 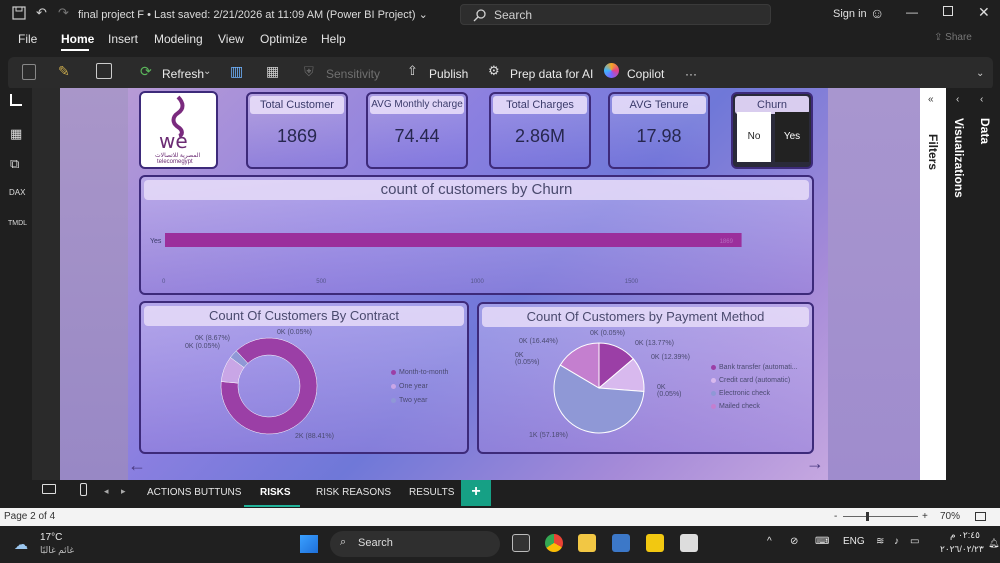 I want to click on page-tab: RESULTS, so click(x=431, y=492).